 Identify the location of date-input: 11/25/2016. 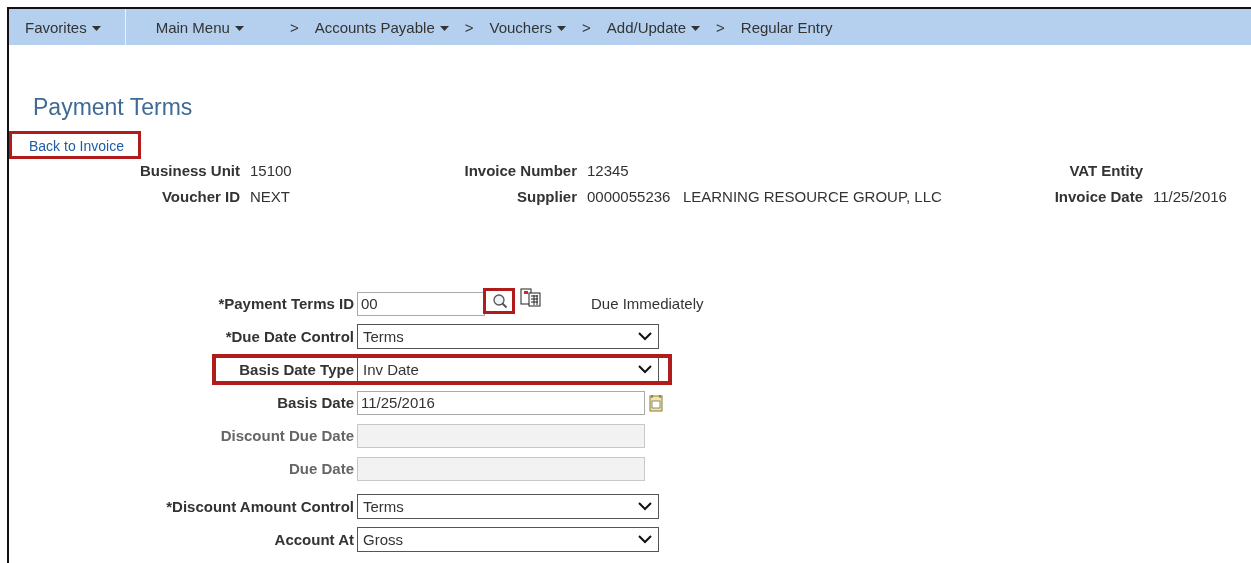
(501, 402).